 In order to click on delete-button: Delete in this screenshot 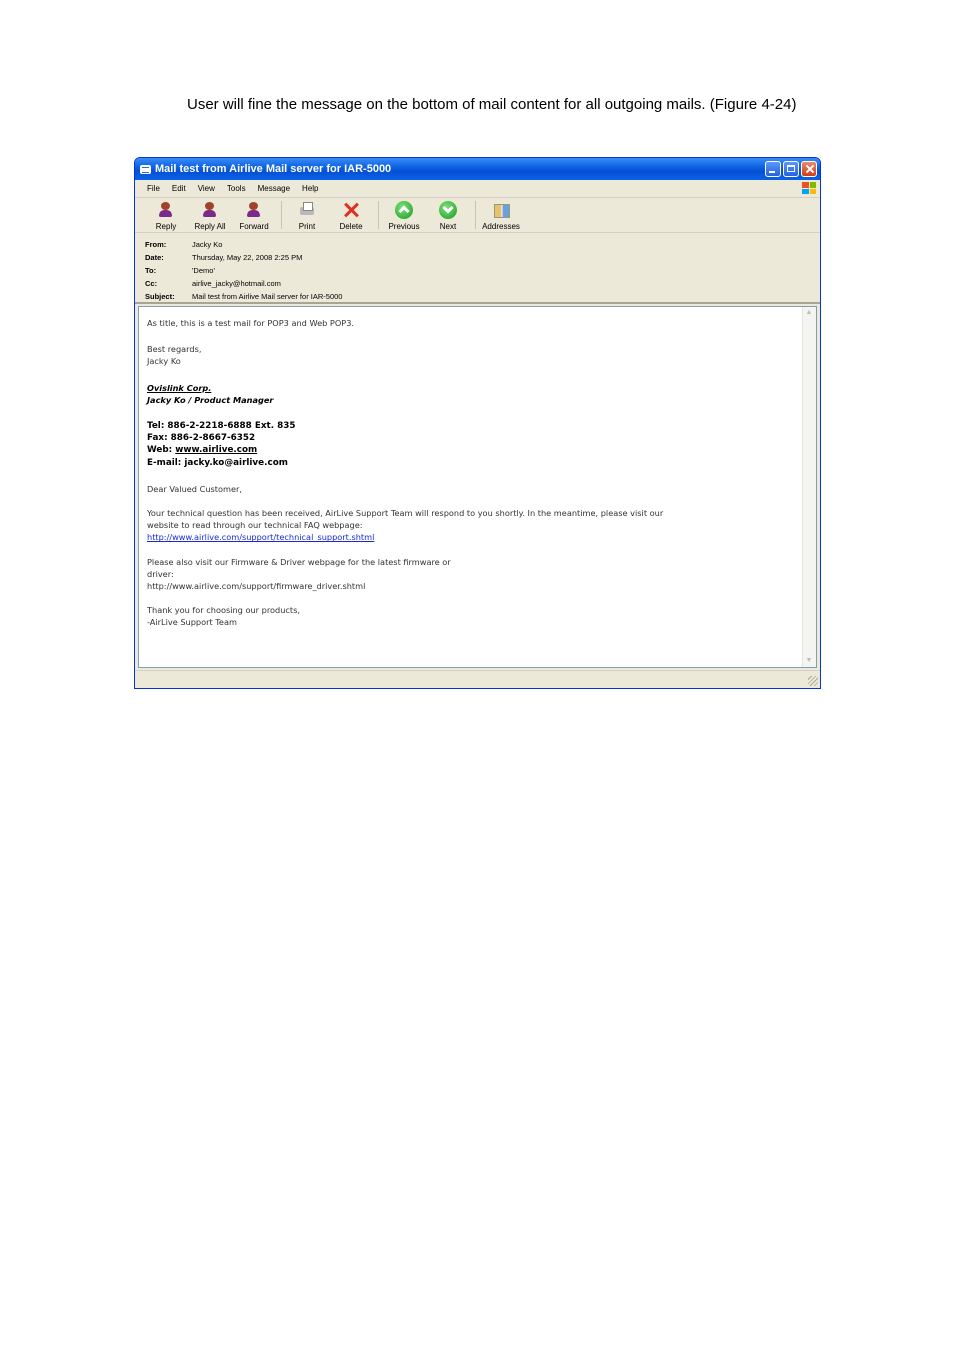, I will do `click(351, 216)`.